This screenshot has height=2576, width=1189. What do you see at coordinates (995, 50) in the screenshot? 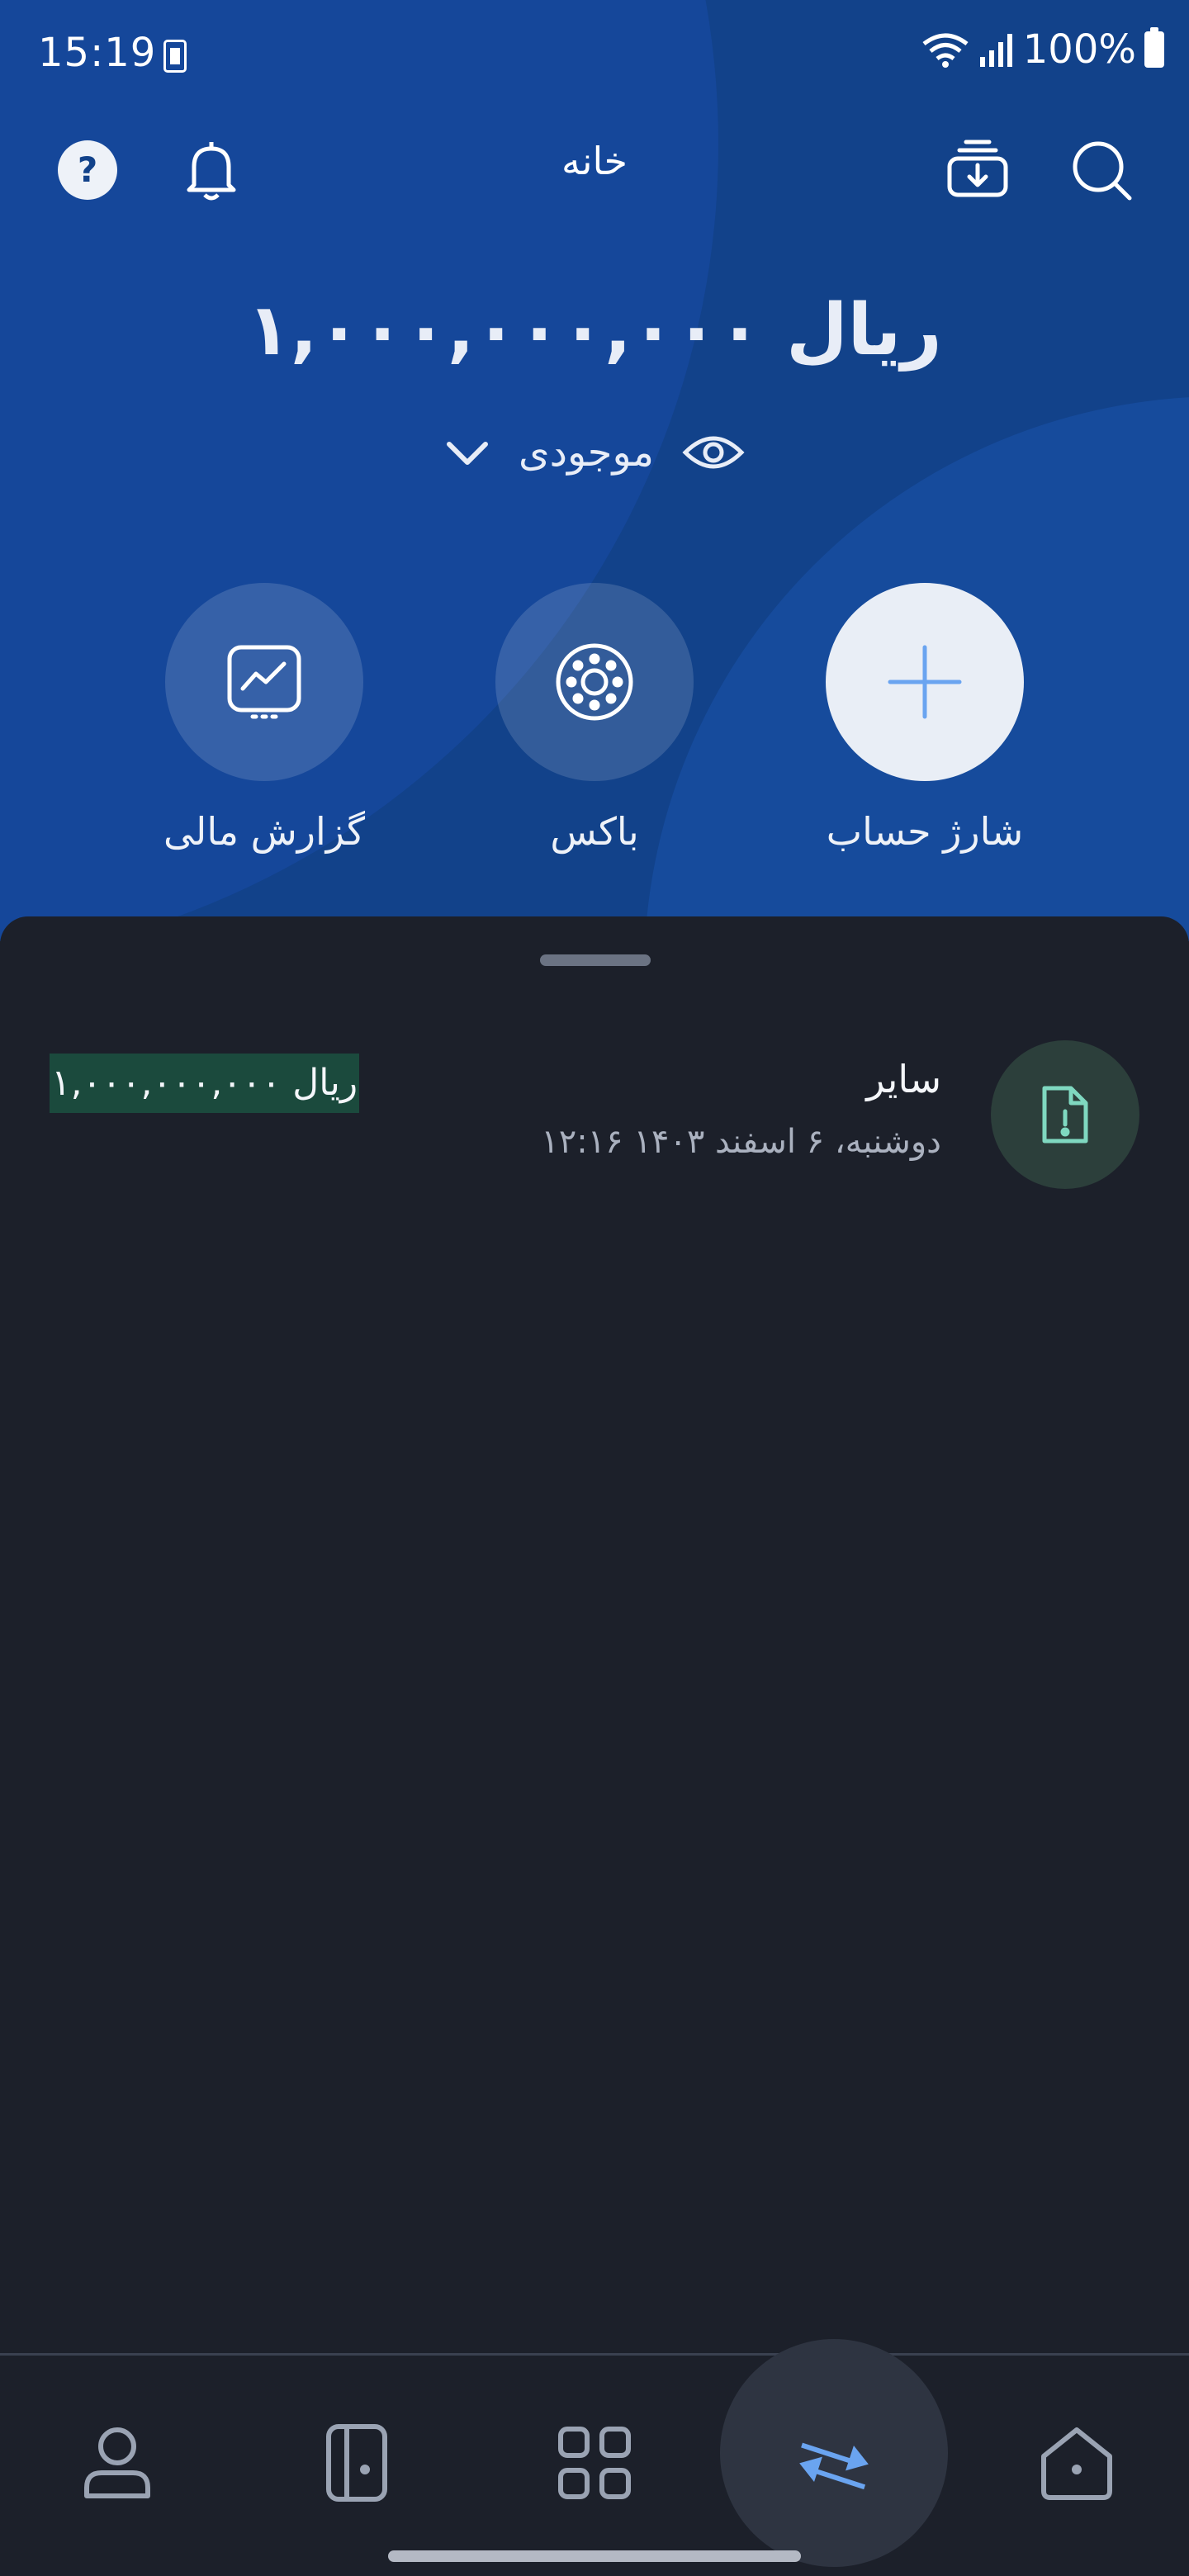
I see `signal-icon` at bounding box center [995, 50].